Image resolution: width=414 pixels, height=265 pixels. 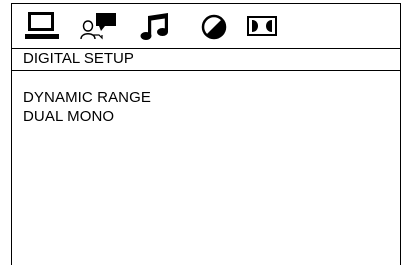 I want to click on dolby-digital-icon, so click(x=262, y=26).